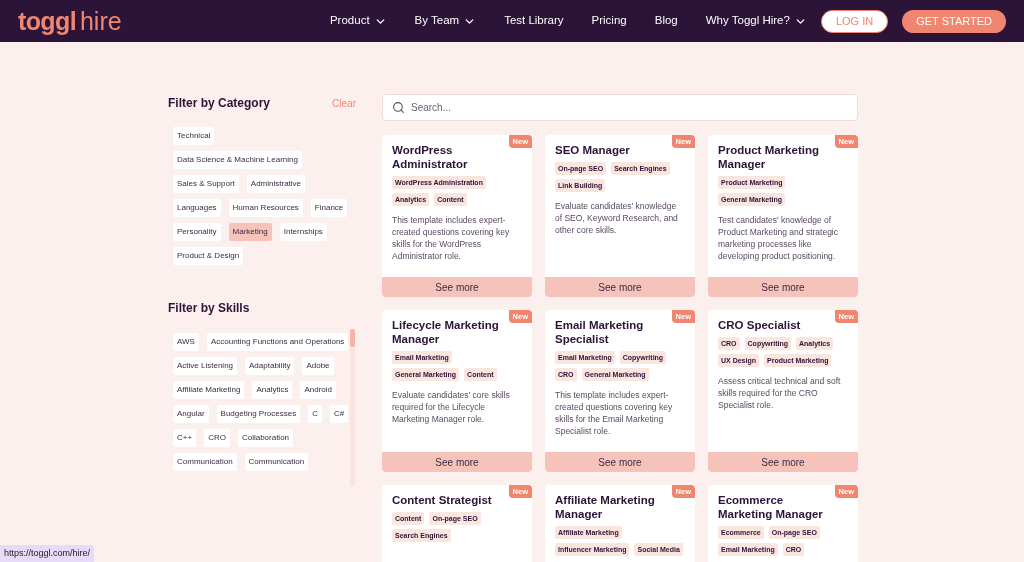  What do you see at coordinates (258, 414) in the screenshot?
I see `skill-chip: Budgeting Processes` at bounding box center [258, 414].